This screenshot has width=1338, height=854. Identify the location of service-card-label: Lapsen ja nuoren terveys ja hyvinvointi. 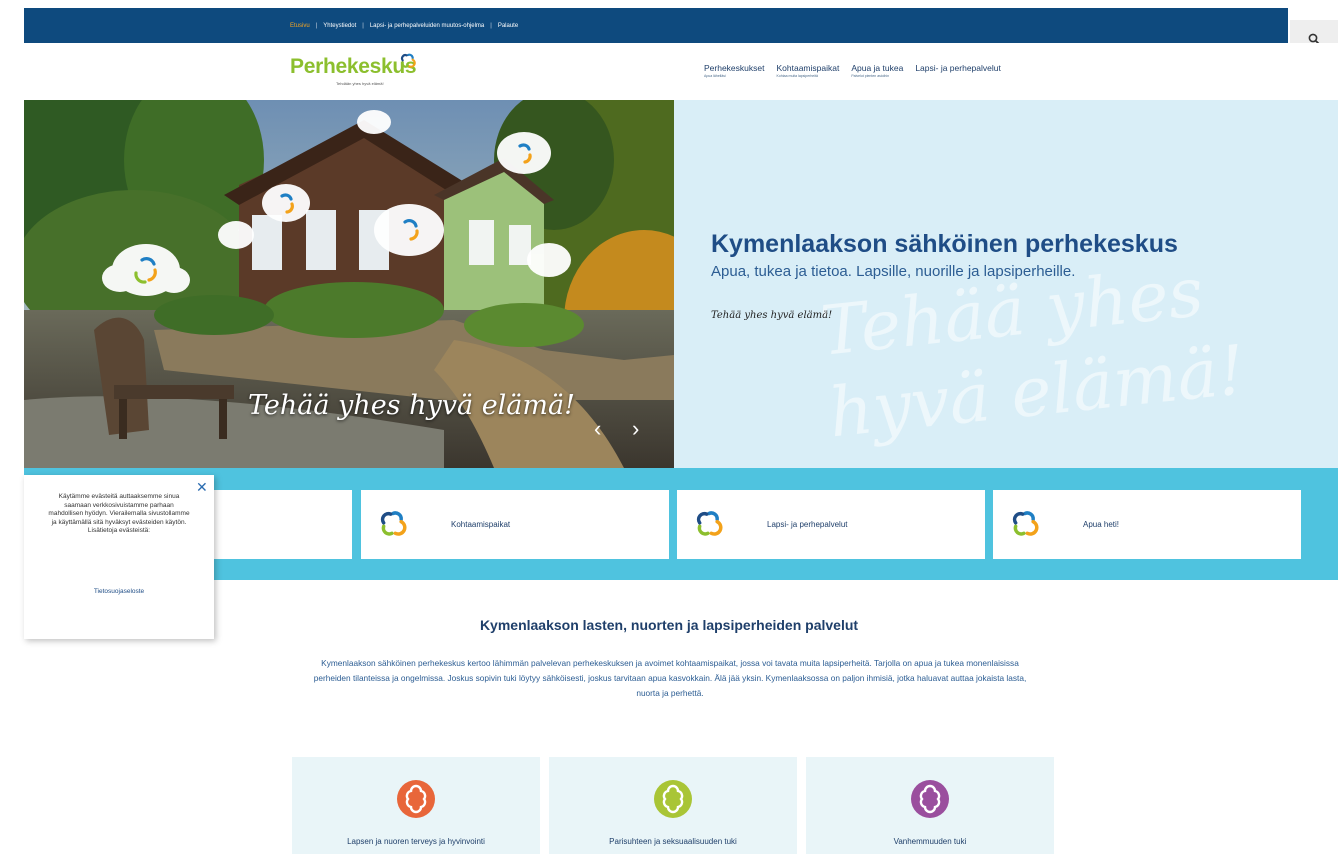
(416, 841).